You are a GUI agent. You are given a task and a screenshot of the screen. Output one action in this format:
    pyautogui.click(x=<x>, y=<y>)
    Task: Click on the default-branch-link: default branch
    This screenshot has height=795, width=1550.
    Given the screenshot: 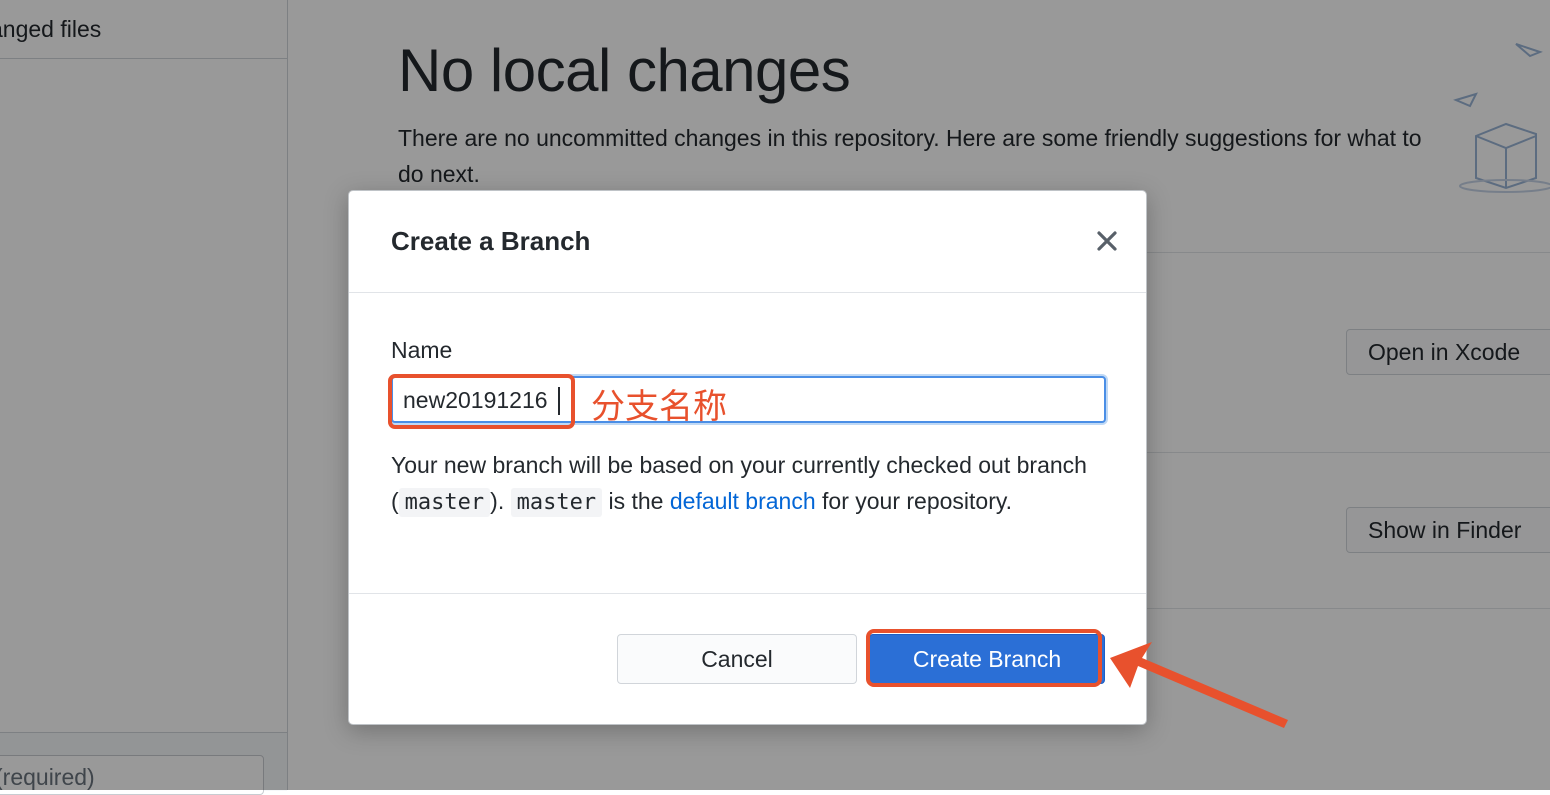 What is the action you would take?
    pyautogui.click(x=743, y=501)
    